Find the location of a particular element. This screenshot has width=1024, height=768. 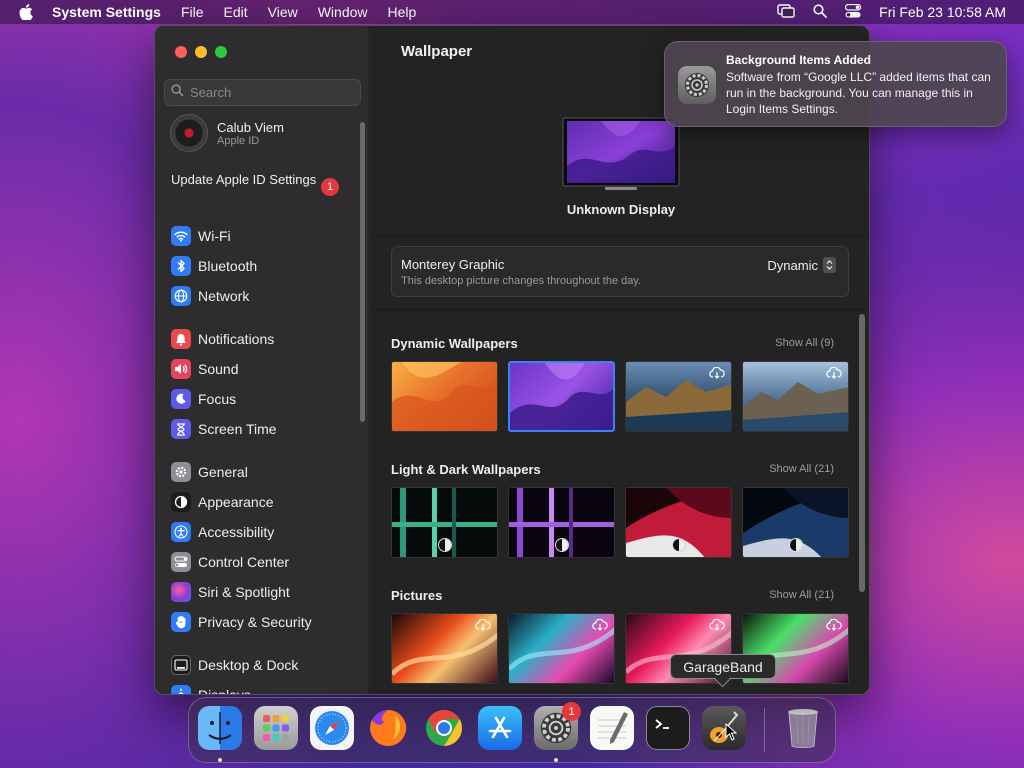

sidebar-item-screen-time: Screen Time is located at coordinates (263, 429).